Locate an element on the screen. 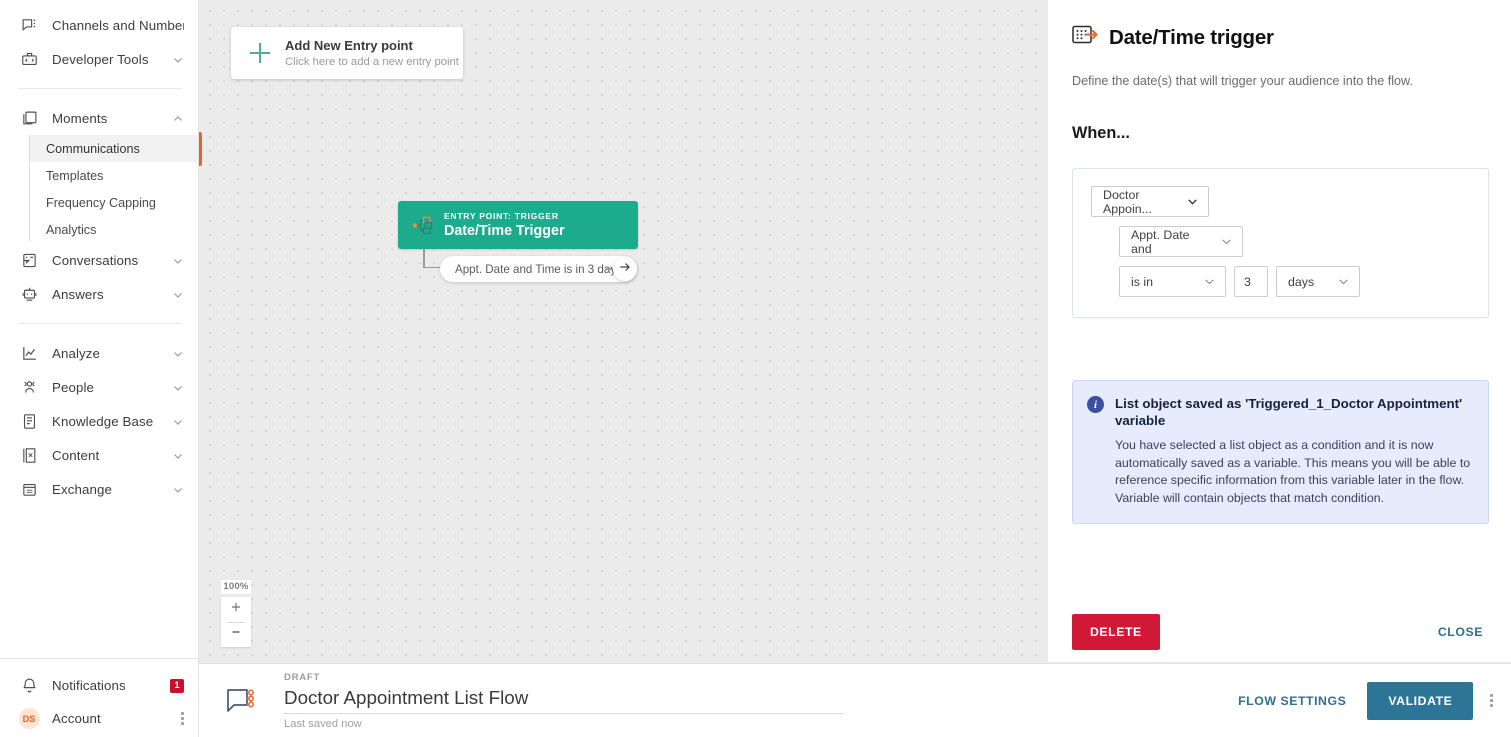  condition-pill-connector is located at coordinates (609, 269).